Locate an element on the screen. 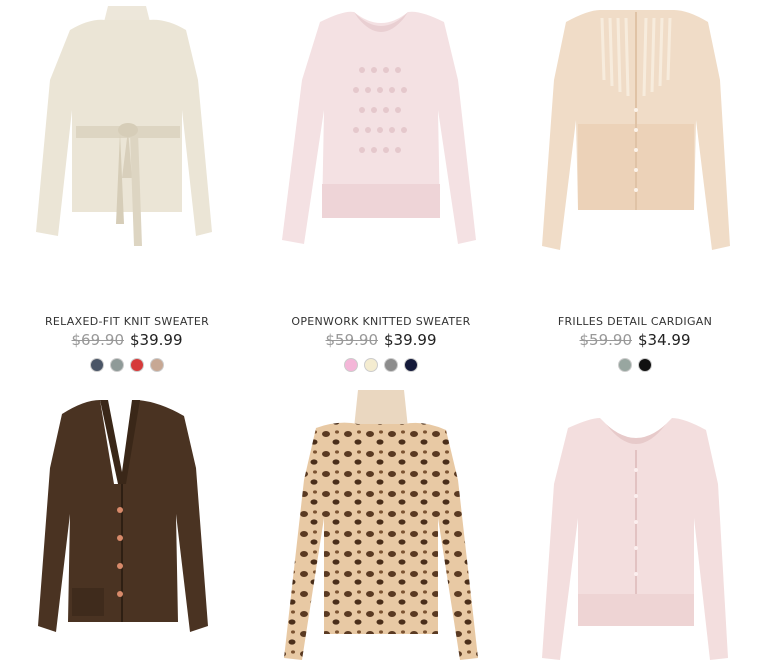 The width and height of the screenshot is (764, 670). price-block: $59.90 $34.99 is located at coordinates (635, 340).